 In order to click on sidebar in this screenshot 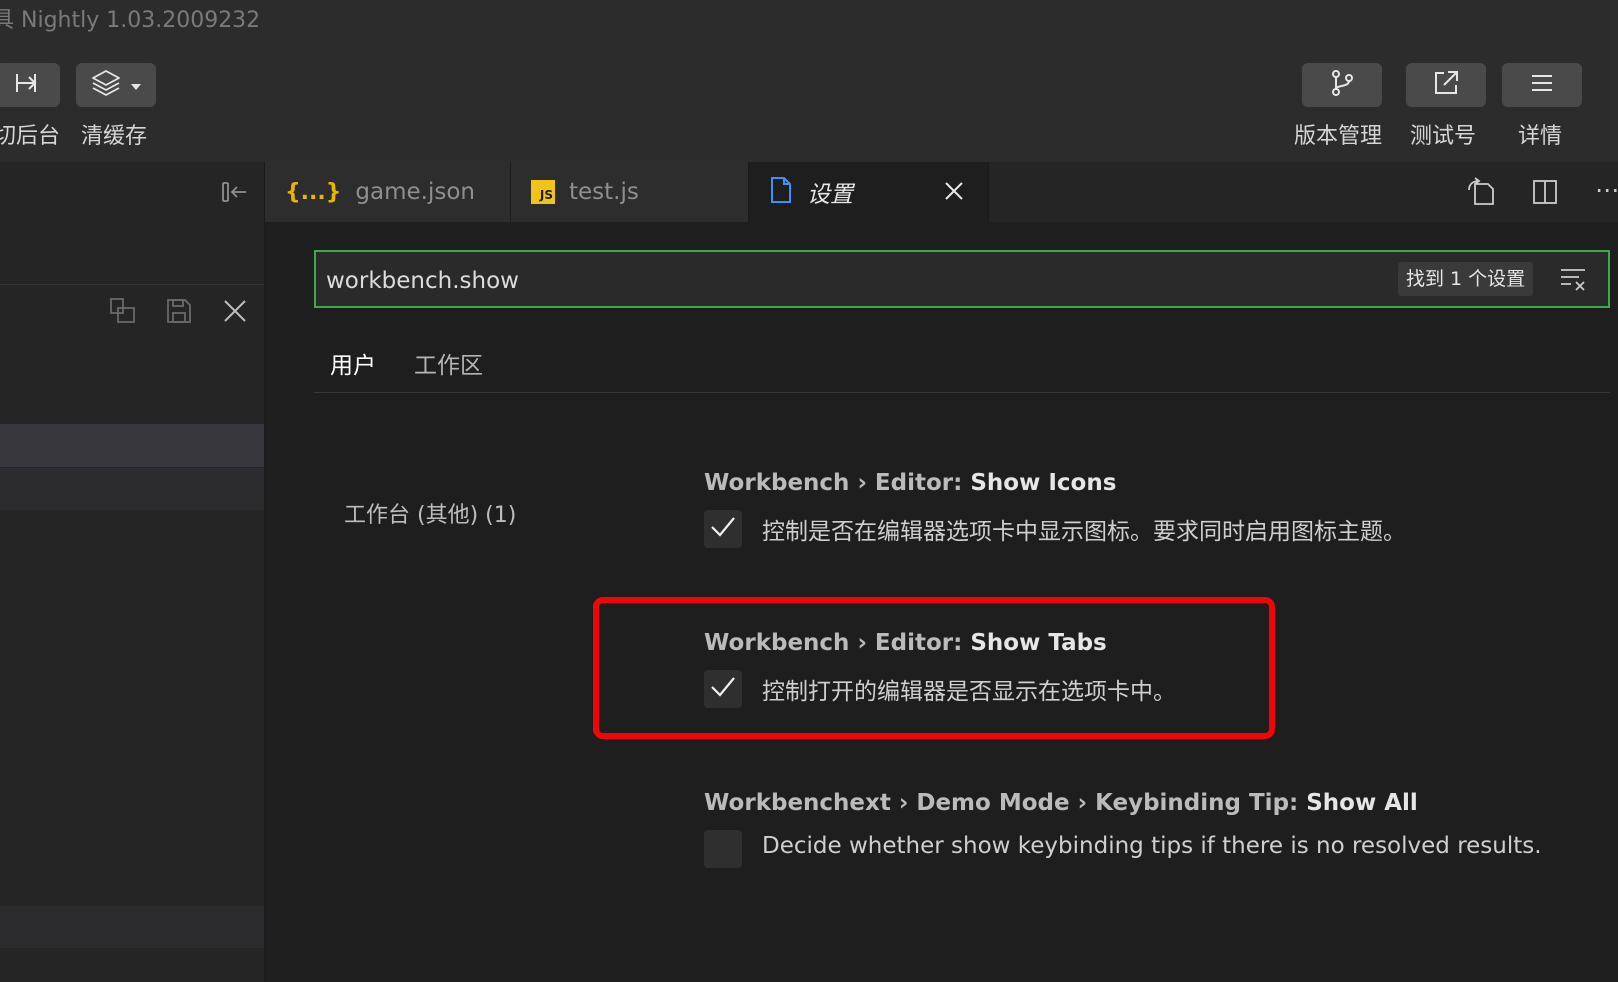, I will do `click(132, 572)`.